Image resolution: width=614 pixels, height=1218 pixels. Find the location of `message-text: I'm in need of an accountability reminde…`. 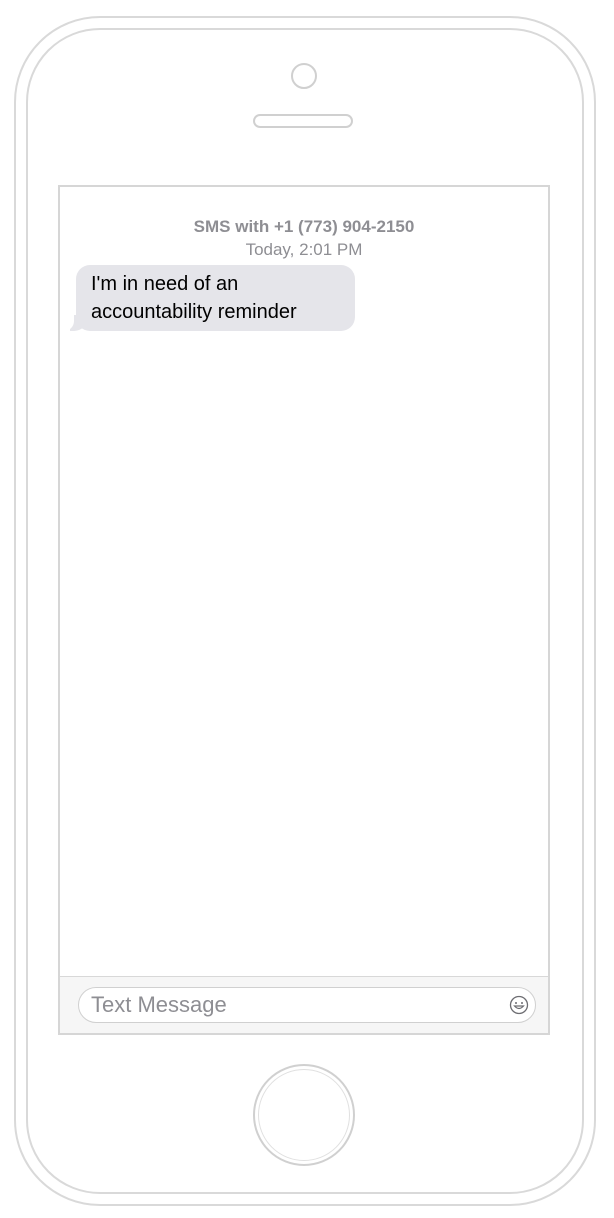

message-text: I'm in need of an accountability reminde… is located at coordinates (194, 298).